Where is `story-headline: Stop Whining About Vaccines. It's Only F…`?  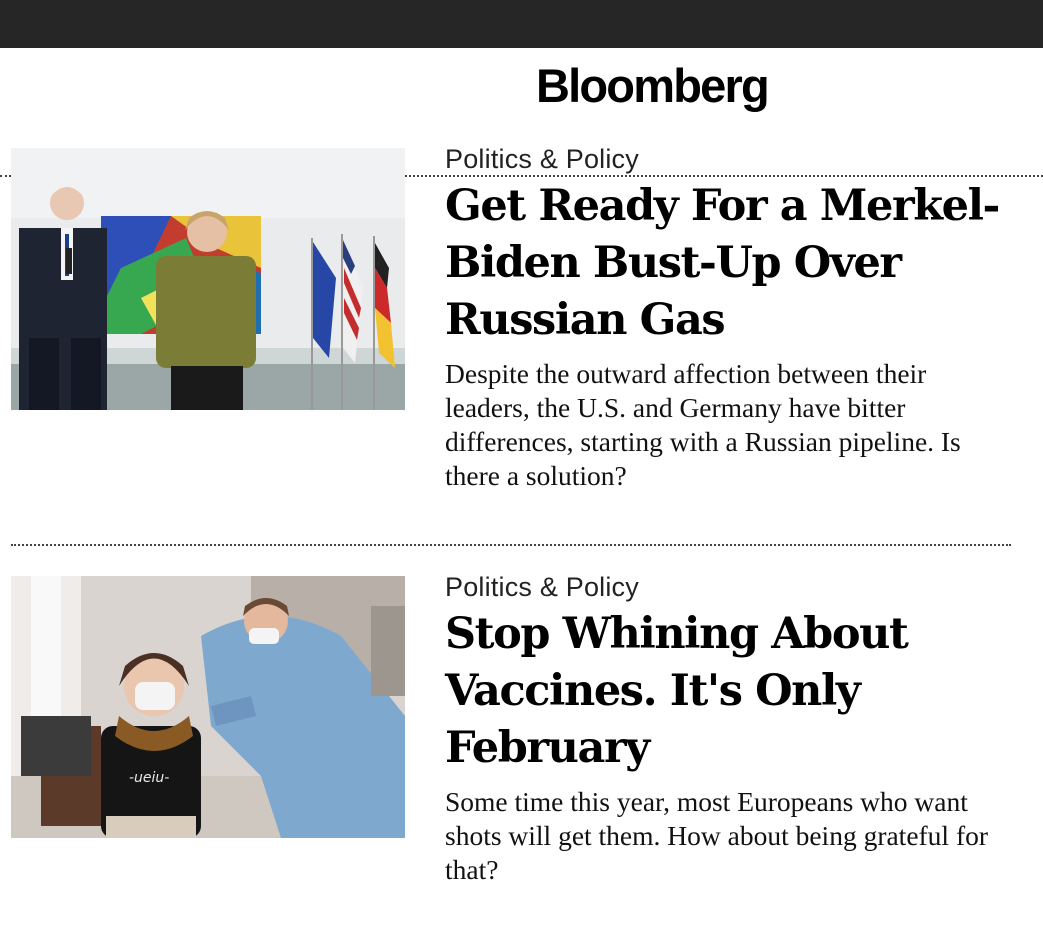
story-headline: Stop Whining About Vaccines. It's Only F… is located at coordinates (730, 691).